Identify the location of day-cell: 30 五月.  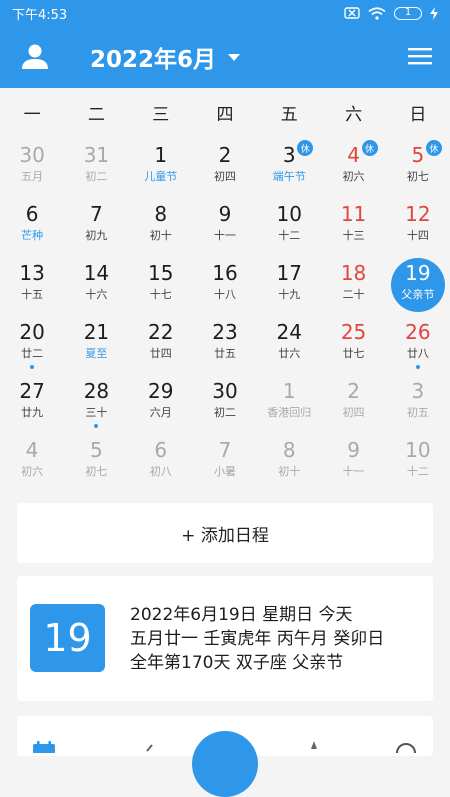
(32, 167).